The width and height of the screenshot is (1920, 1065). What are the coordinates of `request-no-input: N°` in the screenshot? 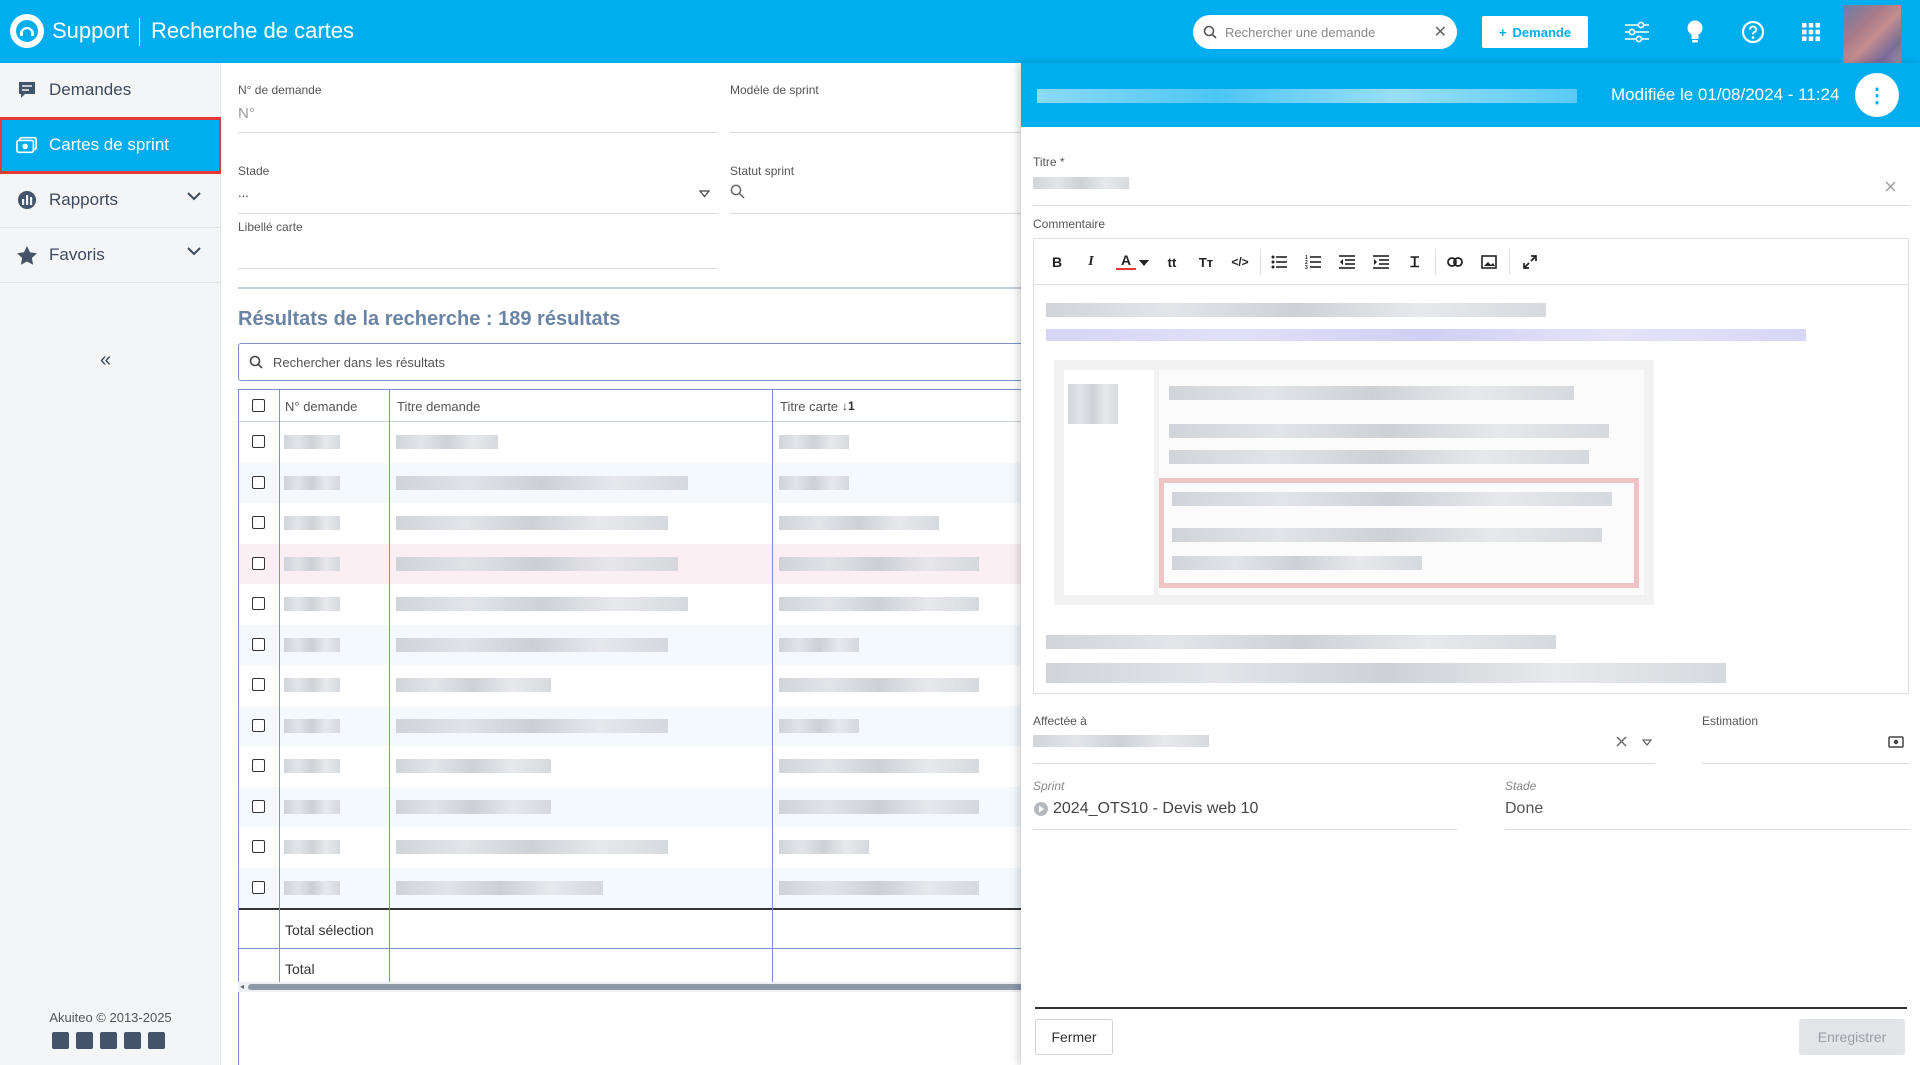 It's located at (246, 113).